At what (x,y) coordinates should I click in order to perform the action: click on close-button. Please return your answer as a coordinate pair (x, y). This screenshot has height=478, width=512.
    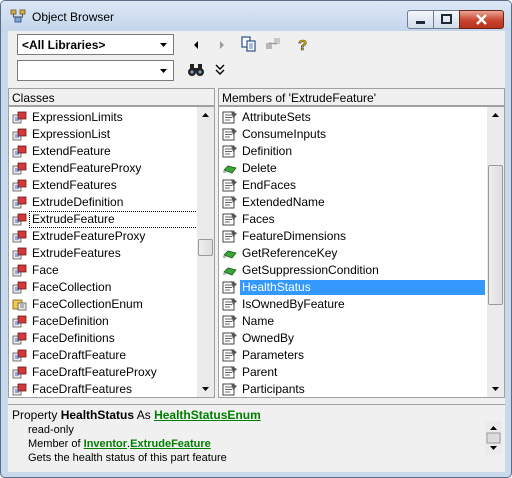
    Looking at the image, I should click on (481, 19).